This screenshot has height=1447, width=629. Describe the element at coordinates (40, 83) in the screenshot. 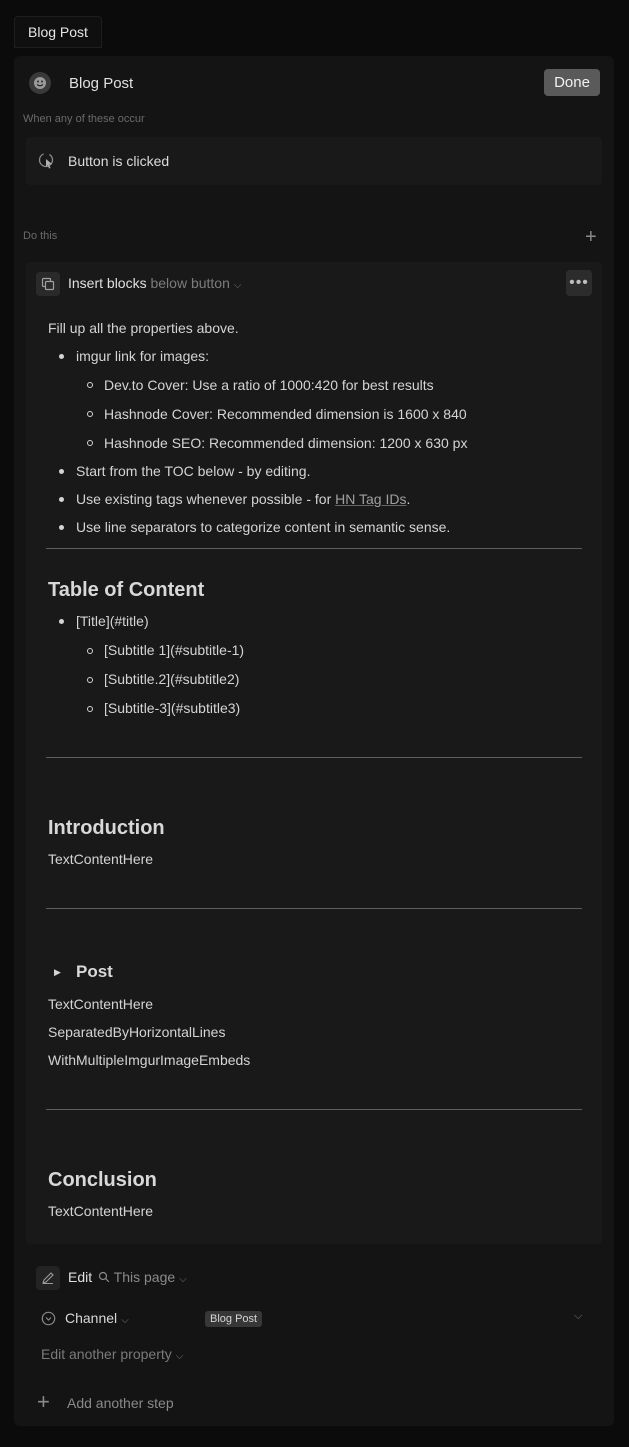

I see `emoji-icon` at that location.